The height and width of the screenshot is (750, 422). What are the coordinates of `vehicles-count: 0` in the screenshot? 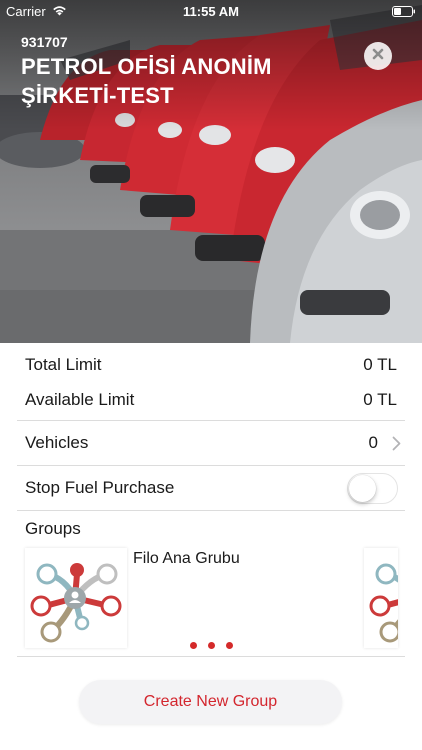 It's located at (373, 442).